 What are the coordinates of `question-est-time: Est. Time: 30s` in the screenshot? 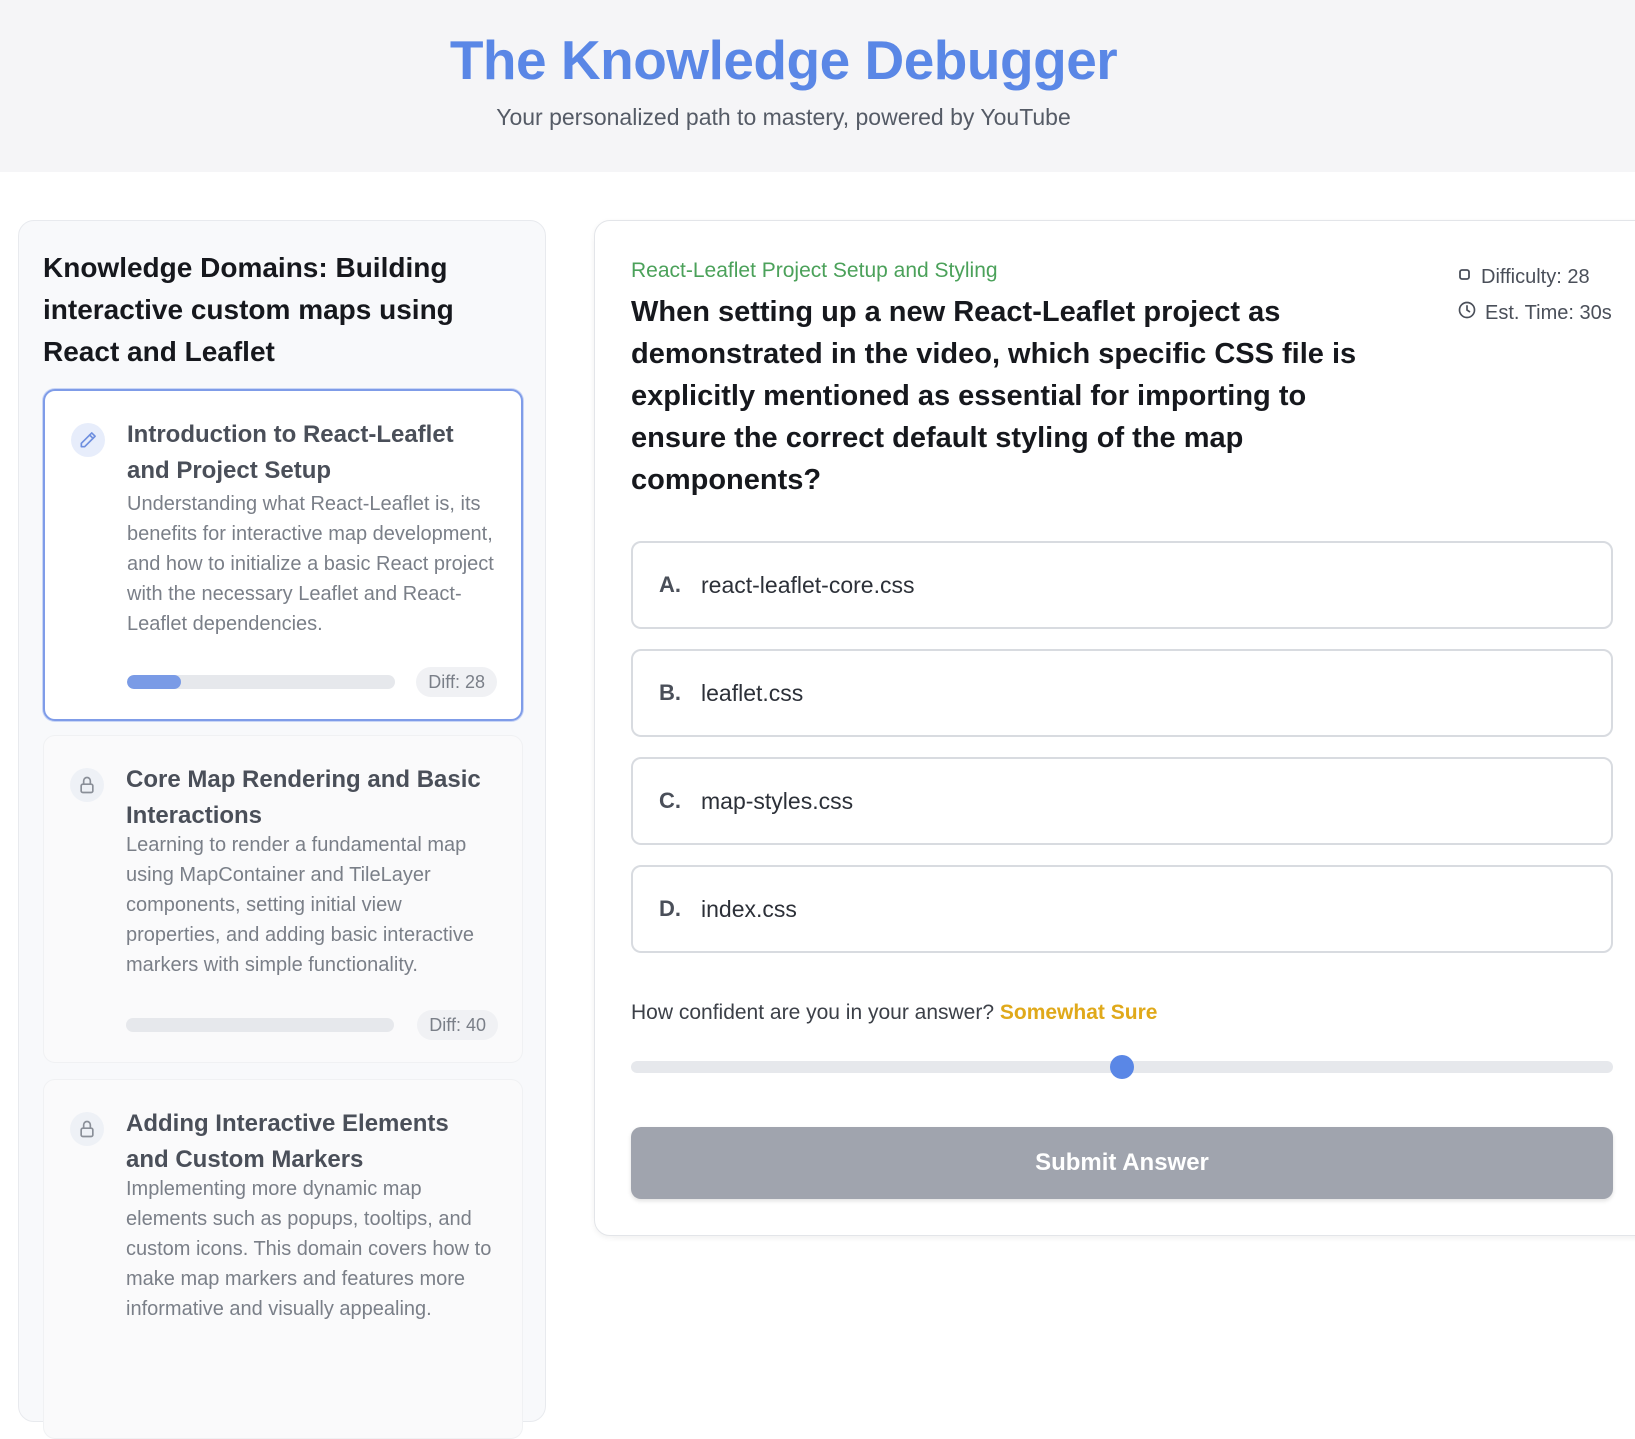 It's located at (1548, 312).